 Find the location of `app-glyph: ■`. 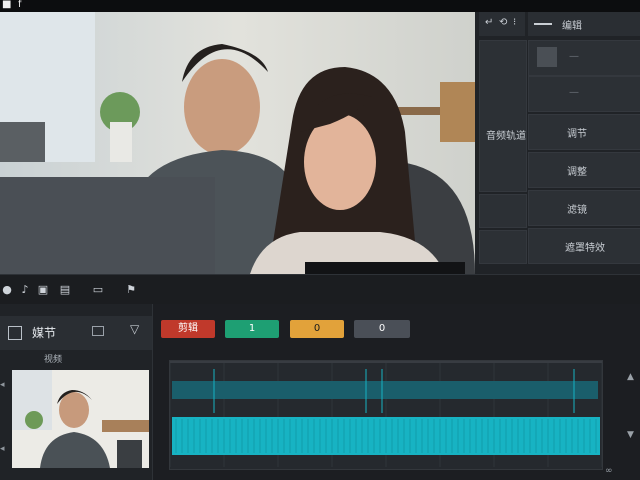

app-glyph: ■ is located at coordinates (7, 5).